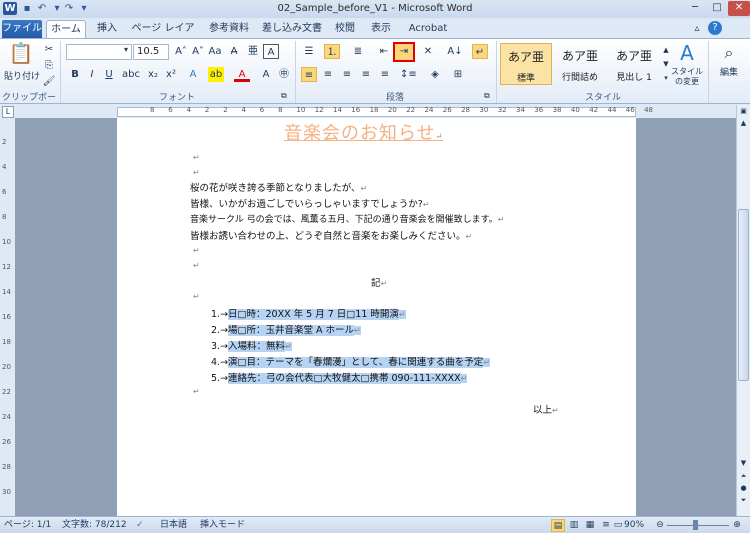 The image size is (750, 533). What do you see at coordinates (384, 51) in the screenshot?
I see `decrease-indent-icon: ⇤` at bounding box center [384, 51].